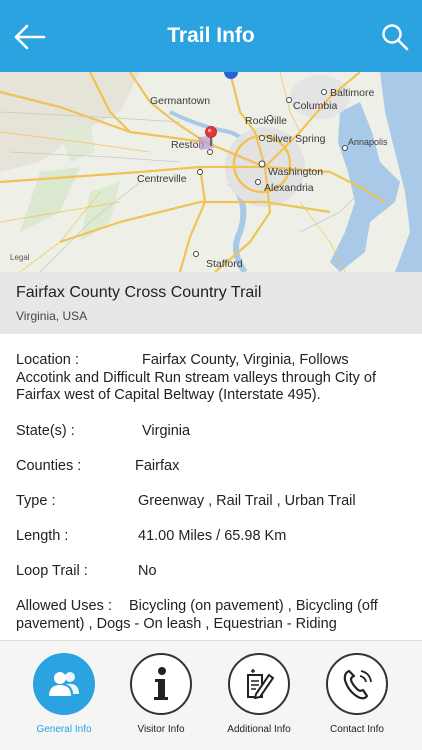 This screenshot has width=422, height=750. Describe the element at coordinates (52, 571) in the screenshot. I see `loop-trail-label: Loop Trail :` at that location.